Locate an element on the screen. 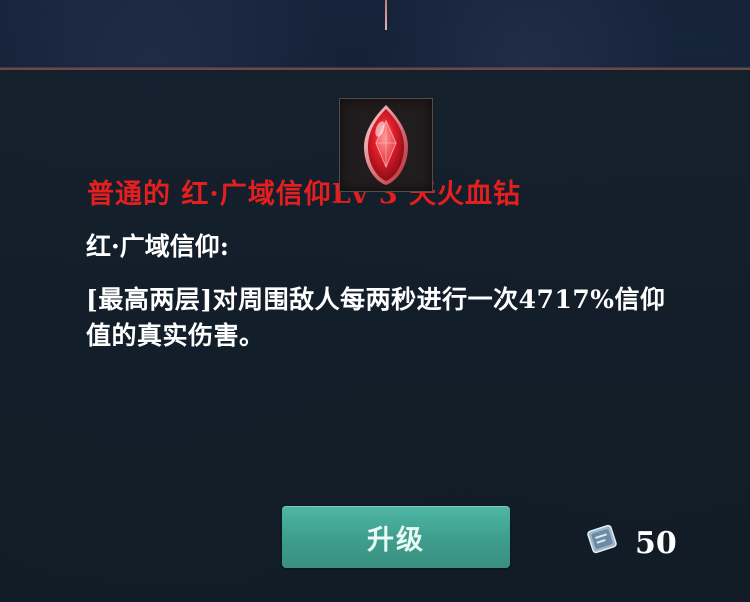 The image size is (750, 602). upgrade-button: 升级 is located at coordinates (396, 537).